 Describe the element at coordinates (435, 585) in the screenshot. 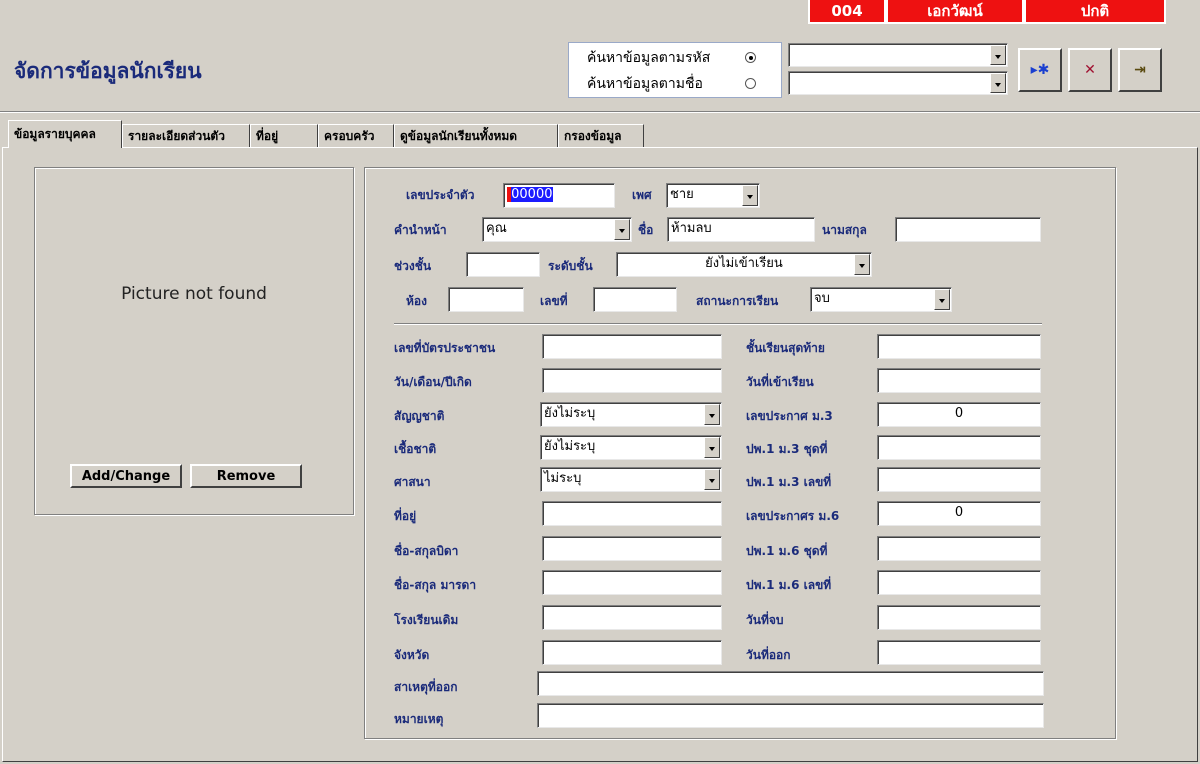

I see `mother-name-label: ชื่อ-สกุล มารดา` at that location.